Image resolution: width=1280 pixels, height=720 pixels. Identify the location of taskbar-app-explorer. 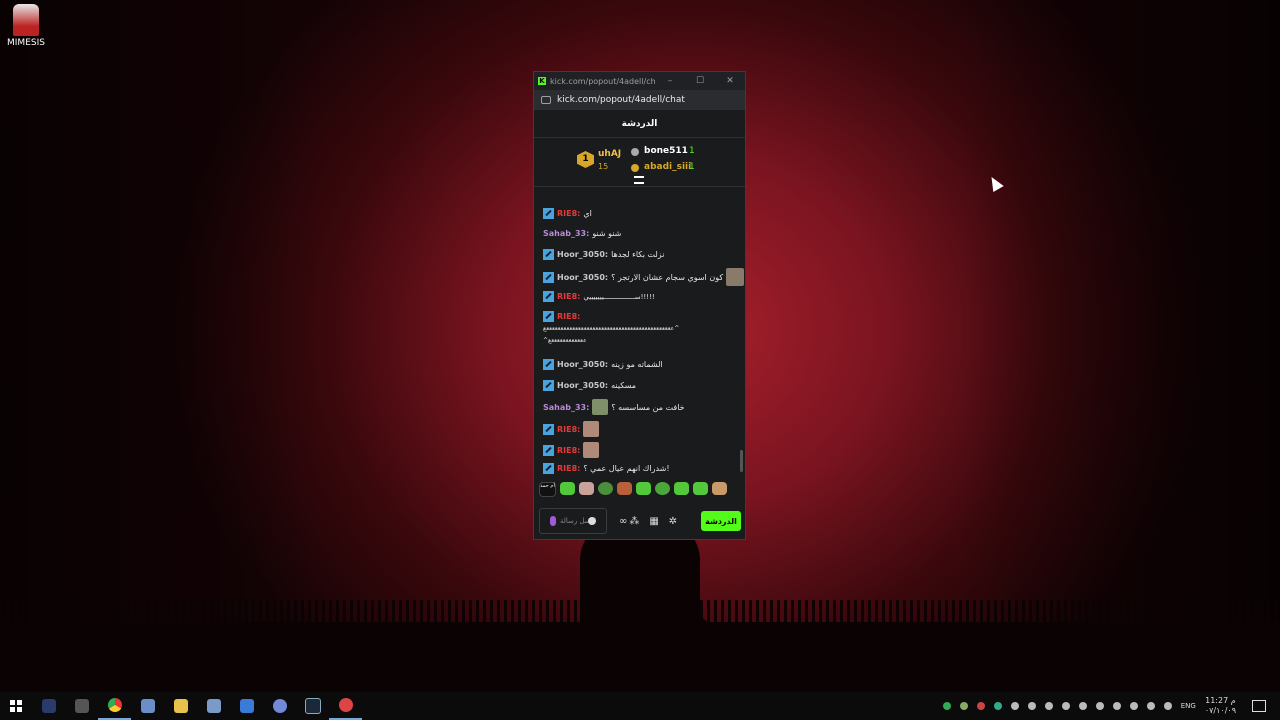
(180, 706).